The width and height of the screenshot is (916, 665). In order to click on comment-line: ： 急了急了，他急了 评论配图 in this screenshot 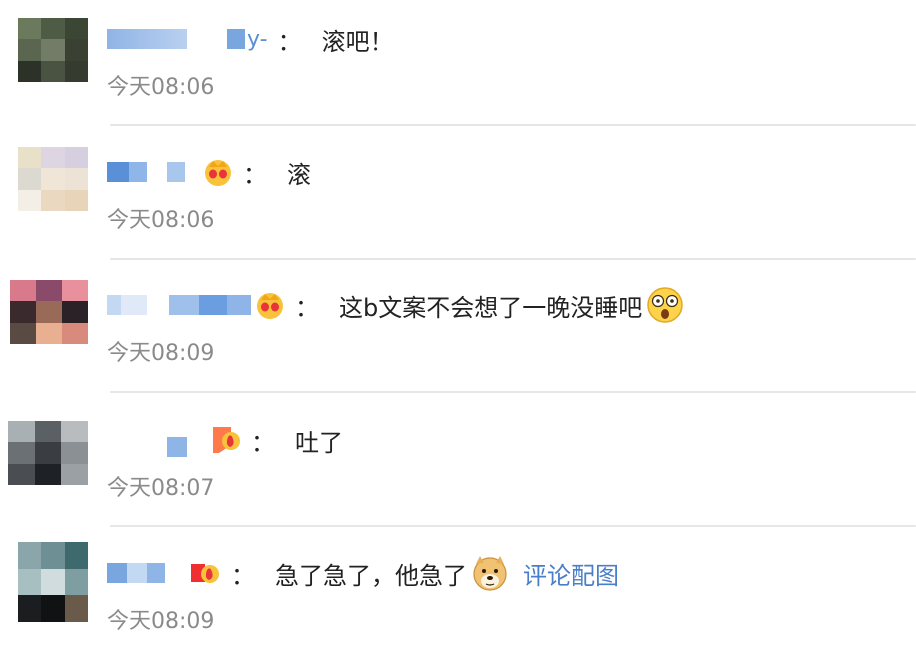, I will do `click(363, 573)`.